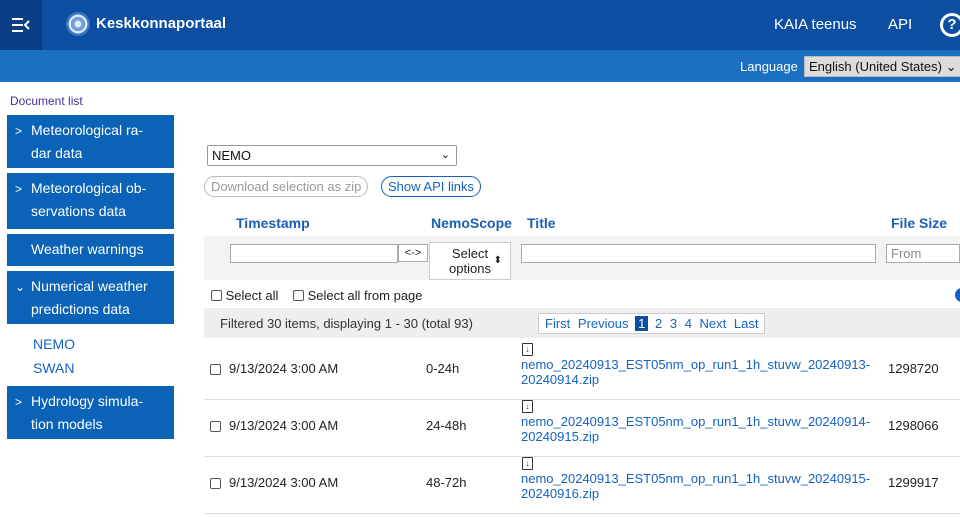 Image resolution: width=960 pixels, height=517 pixels. What do you see at coordinates (46, 101) in the screenshot?
I see `document-list-breadcrumb: Document list` at bounding box center [46, 101].